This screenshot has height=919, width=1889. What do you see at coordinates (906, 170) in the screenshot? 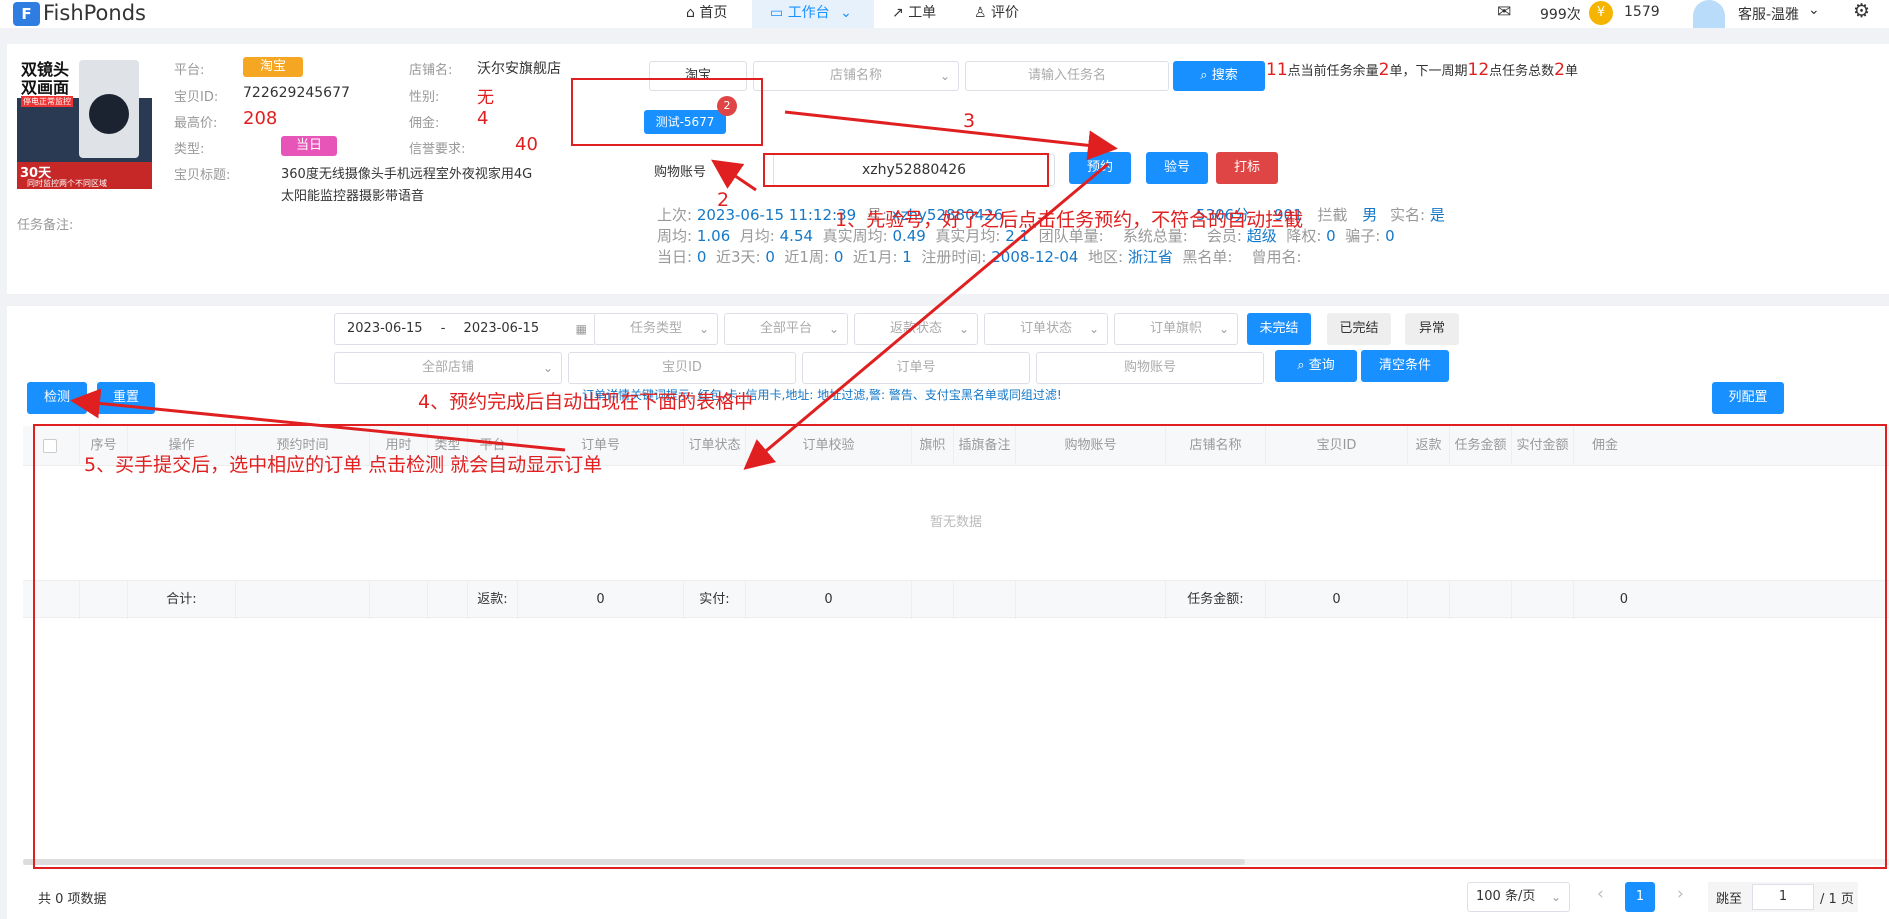
I see `annotation-box-account` at bounding box center [906, 170].